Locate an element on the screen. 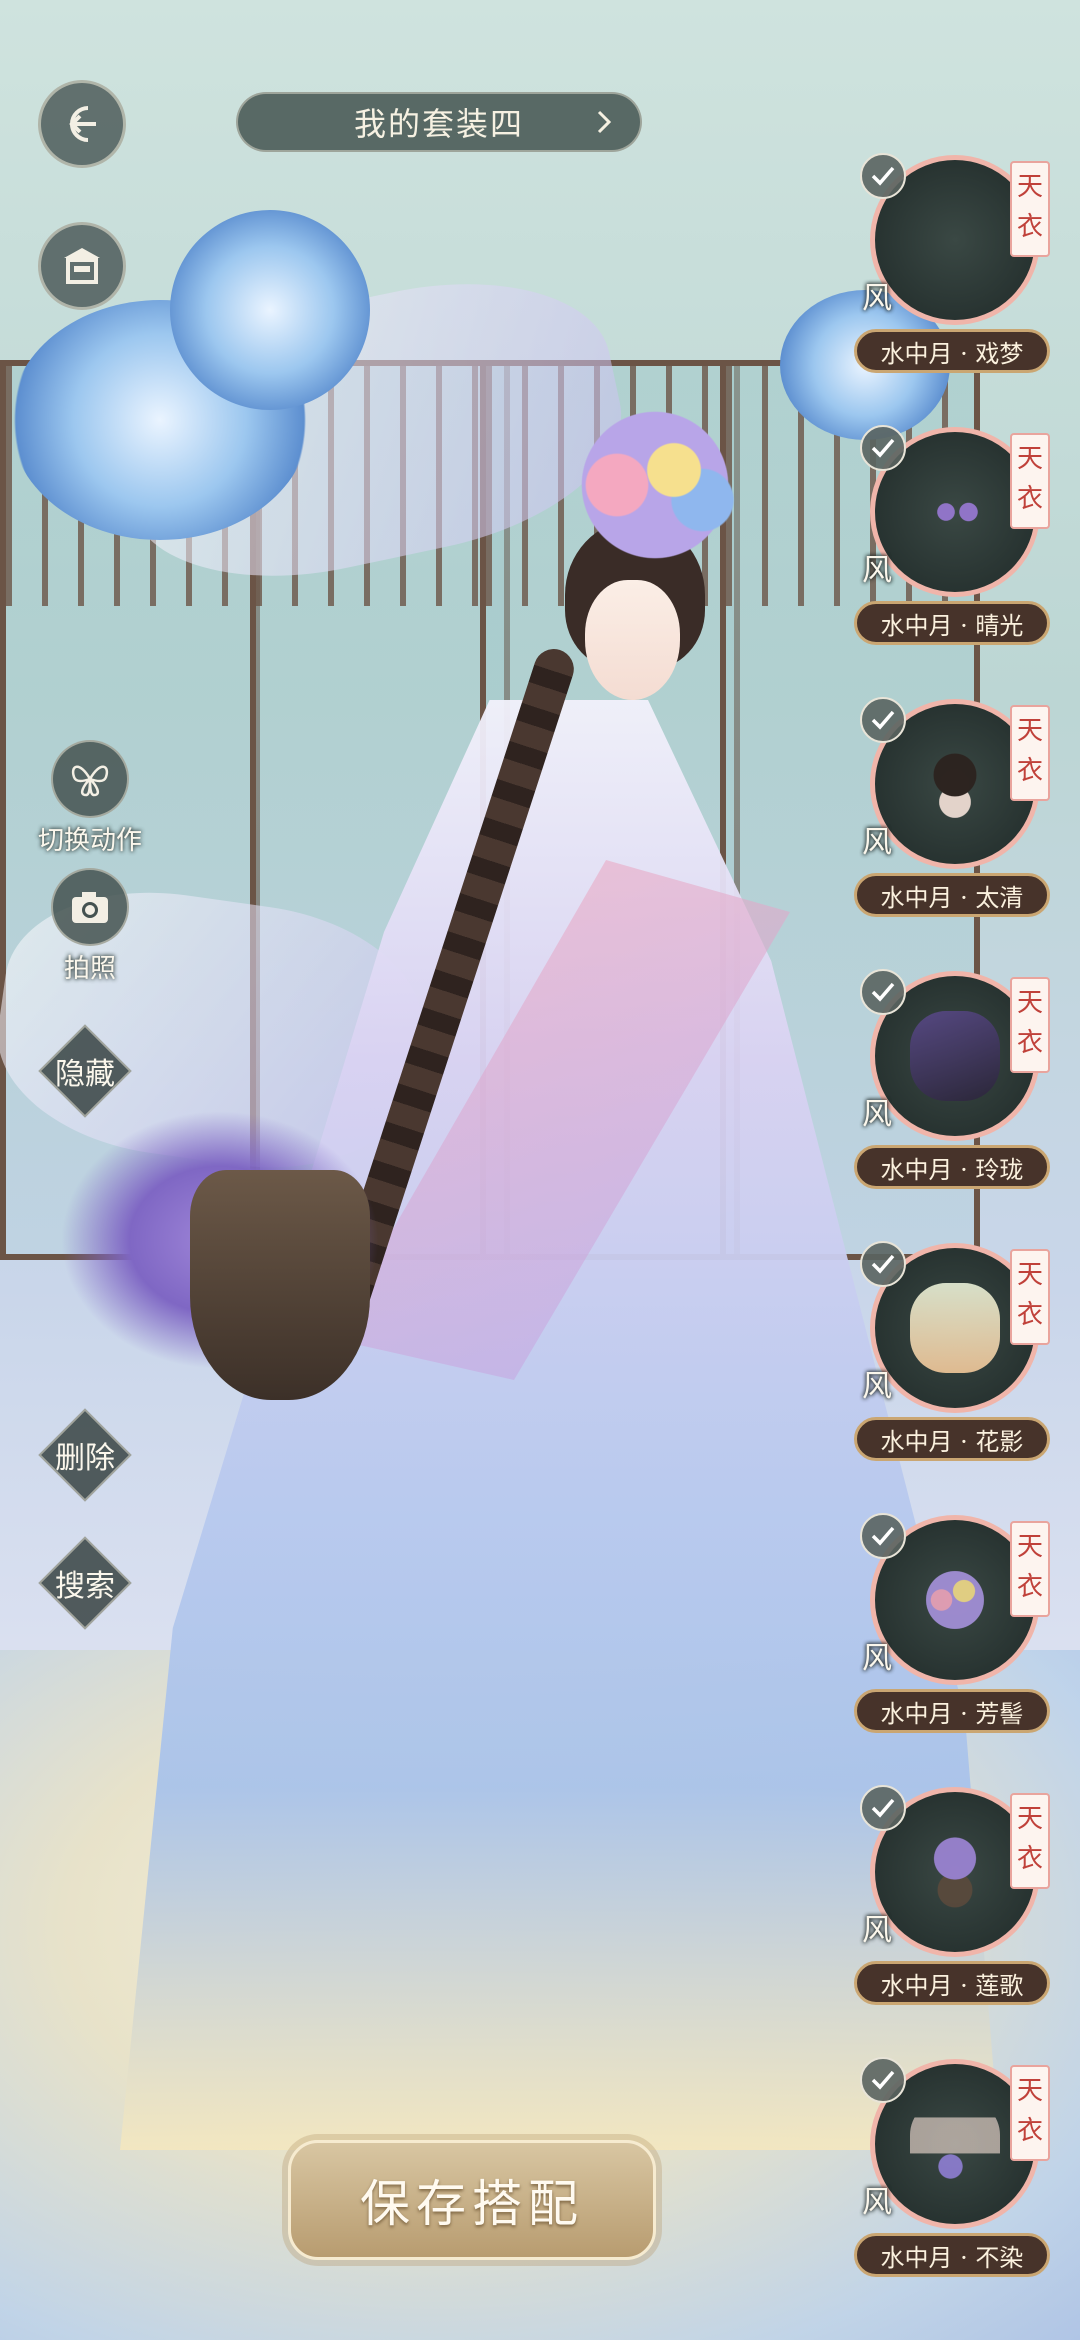  item-name: 水中月 · 晴光 is located at coordinates (952, 623).